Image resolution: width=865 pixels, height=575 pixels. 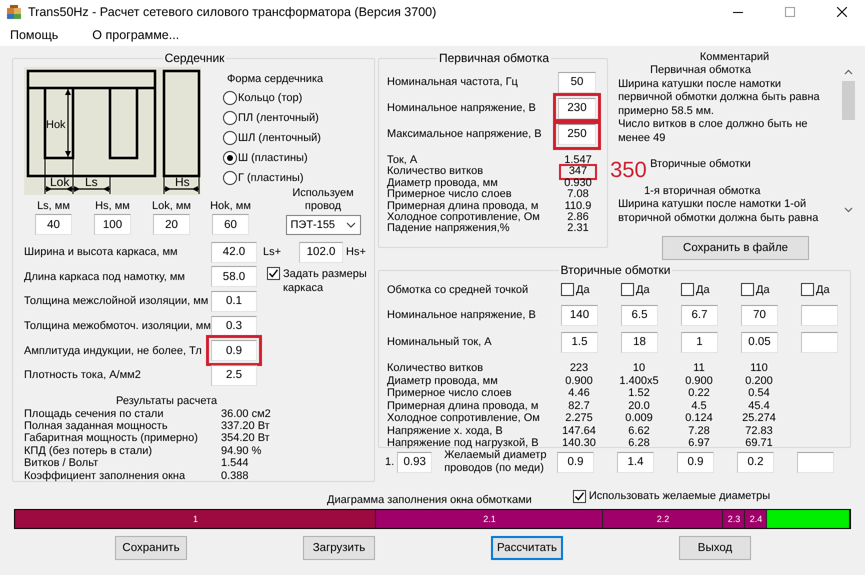 I want to click on result-label: Коэффициент заполнения окна, so click(x=105, y=476).